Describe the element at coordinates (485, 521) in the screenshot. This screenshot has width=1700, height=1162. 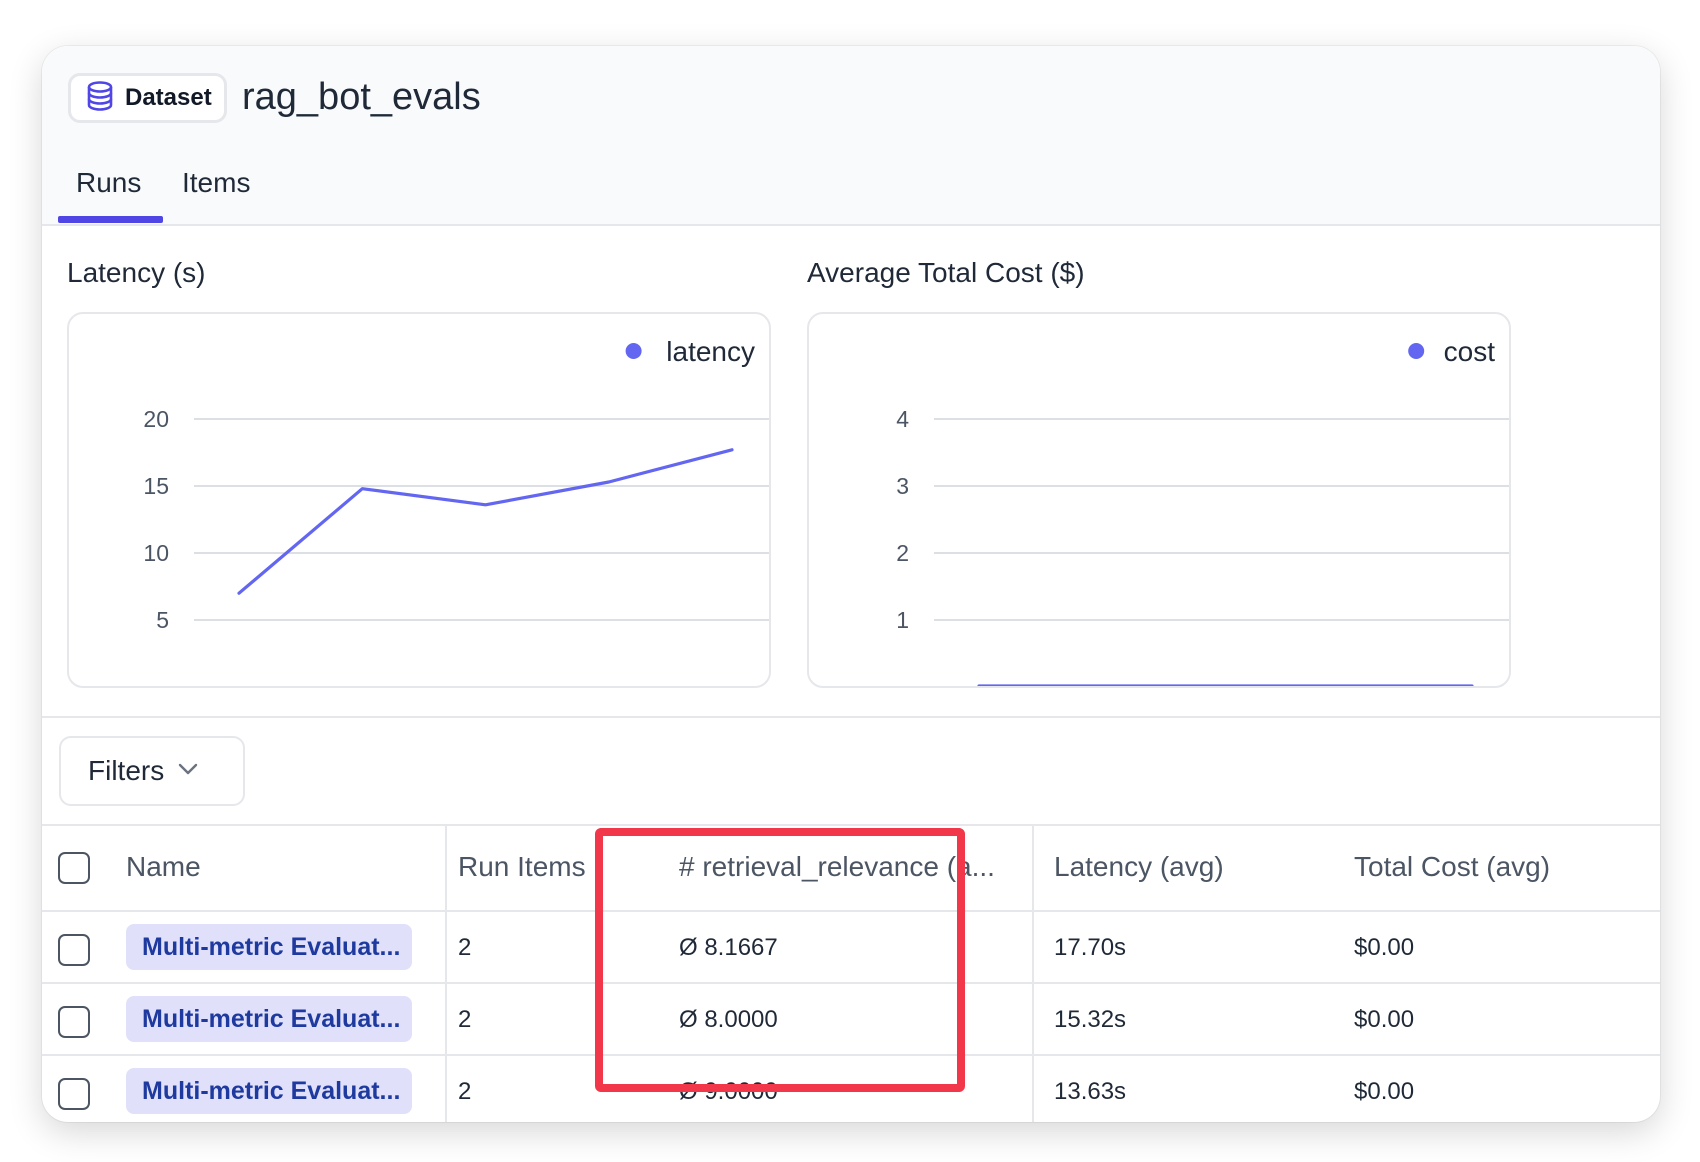
I see `series-line-latency` at that location.